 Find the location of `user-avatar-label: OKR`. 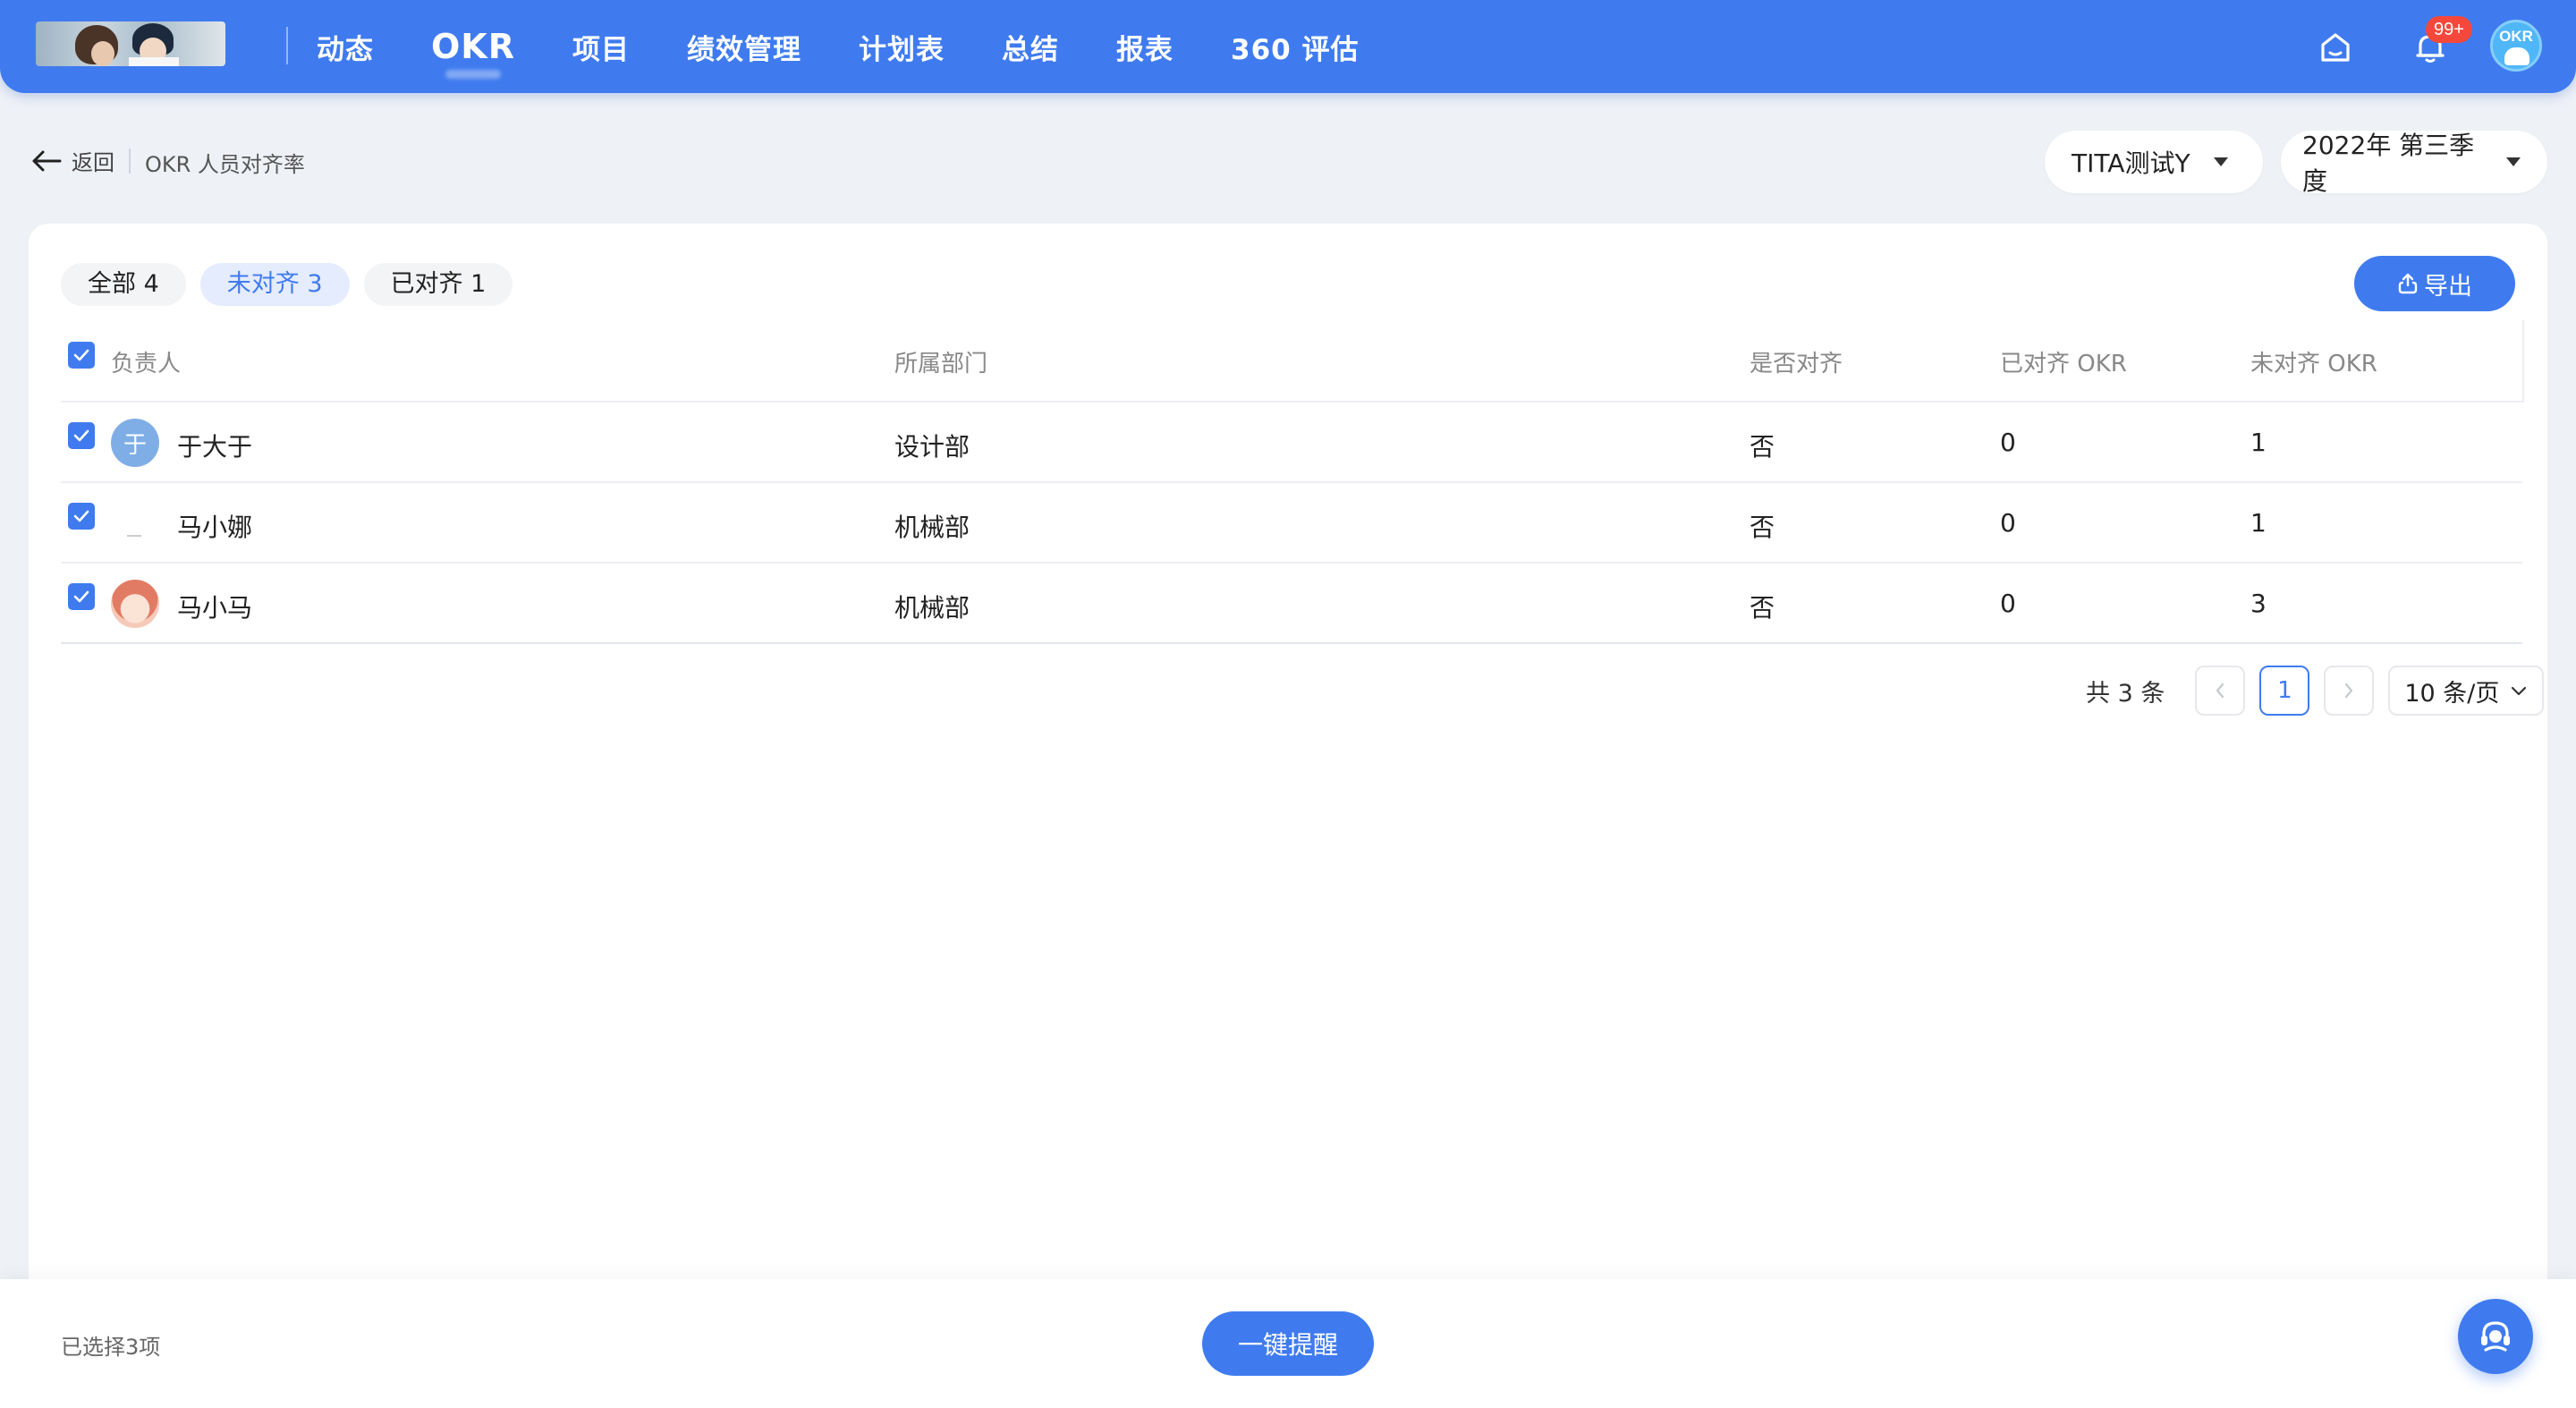

user-avatar-label: OKR is located at coordinates (2516, 36).